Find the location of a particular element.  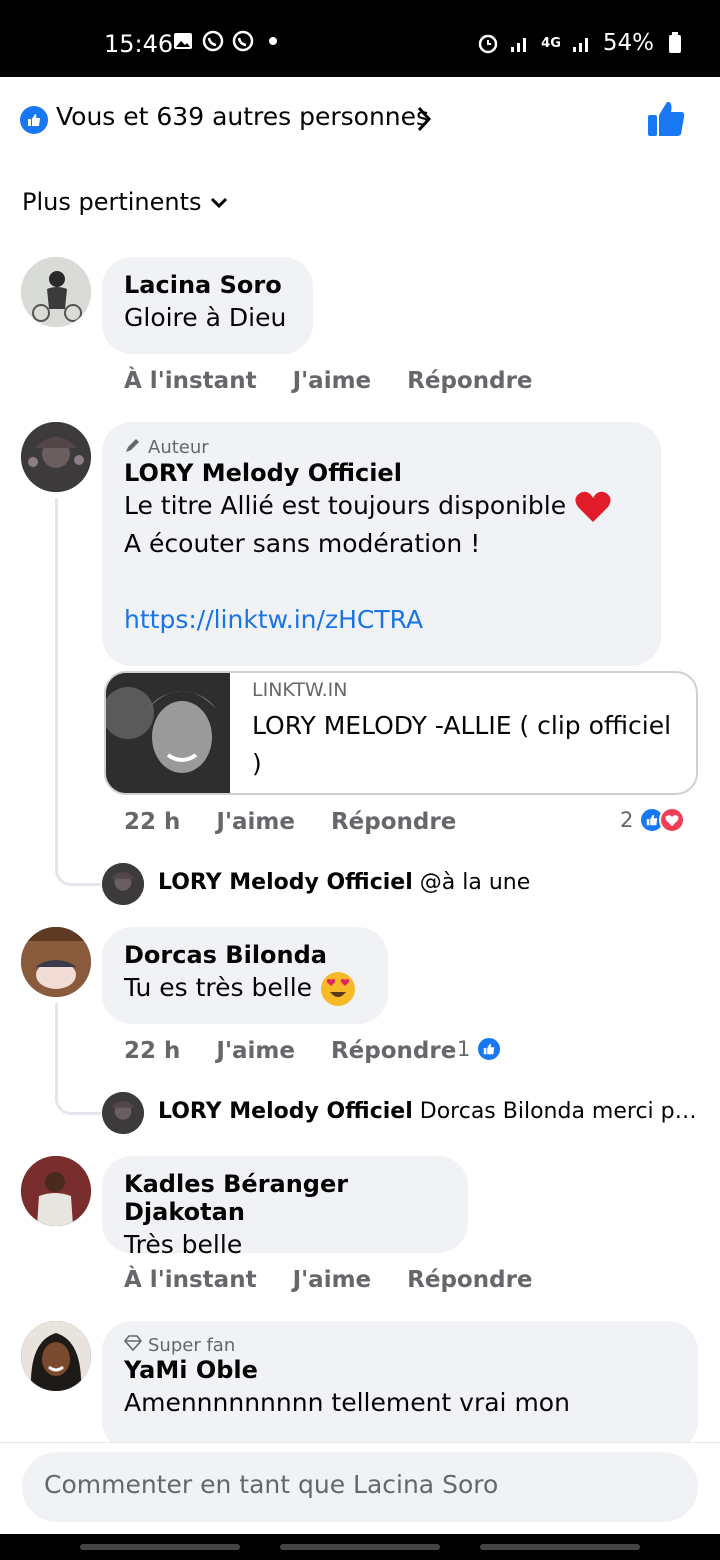

author-tag: Auteur is located at coordinates (381, 447).